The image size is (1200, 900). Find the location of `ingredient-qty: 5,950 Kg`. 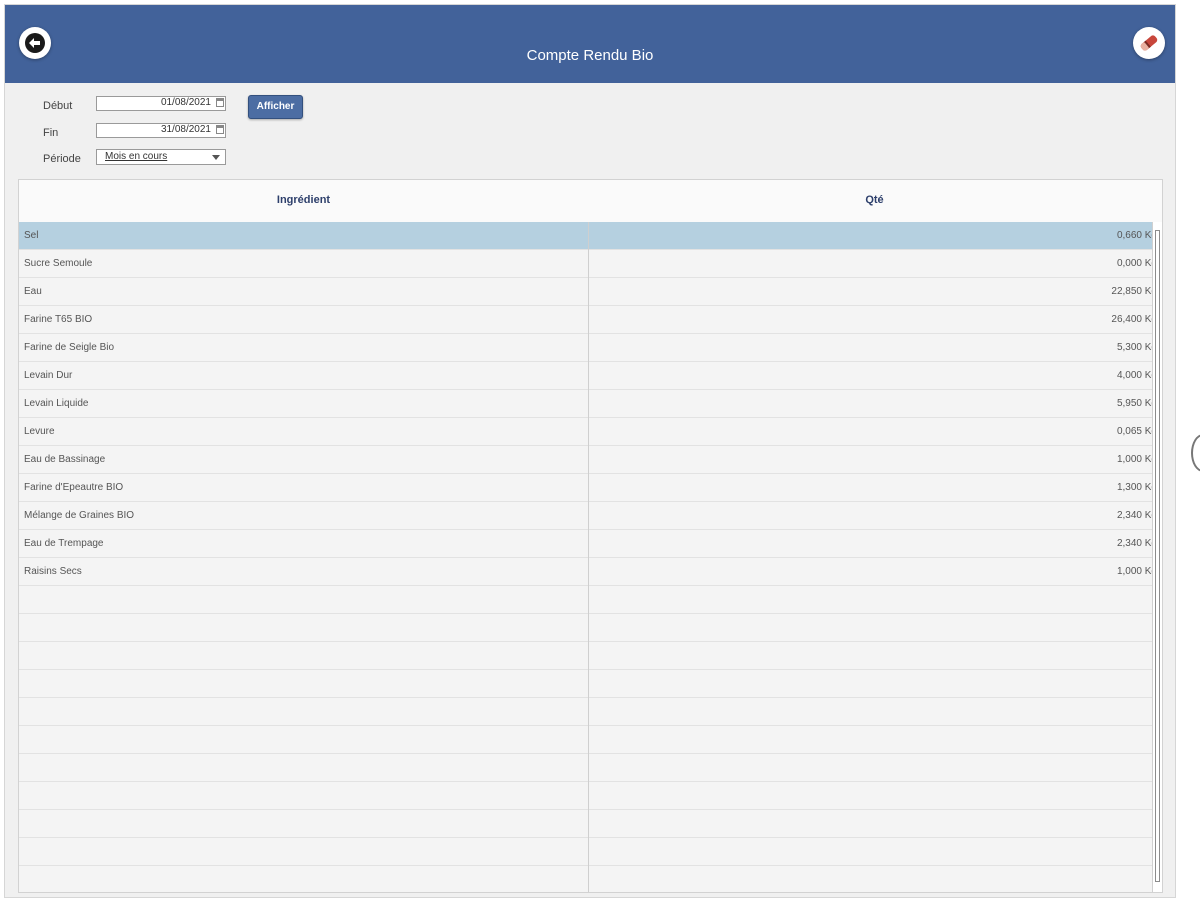

ingredient-qty: 5,950 Kg is located at coordinates (1136, 403).